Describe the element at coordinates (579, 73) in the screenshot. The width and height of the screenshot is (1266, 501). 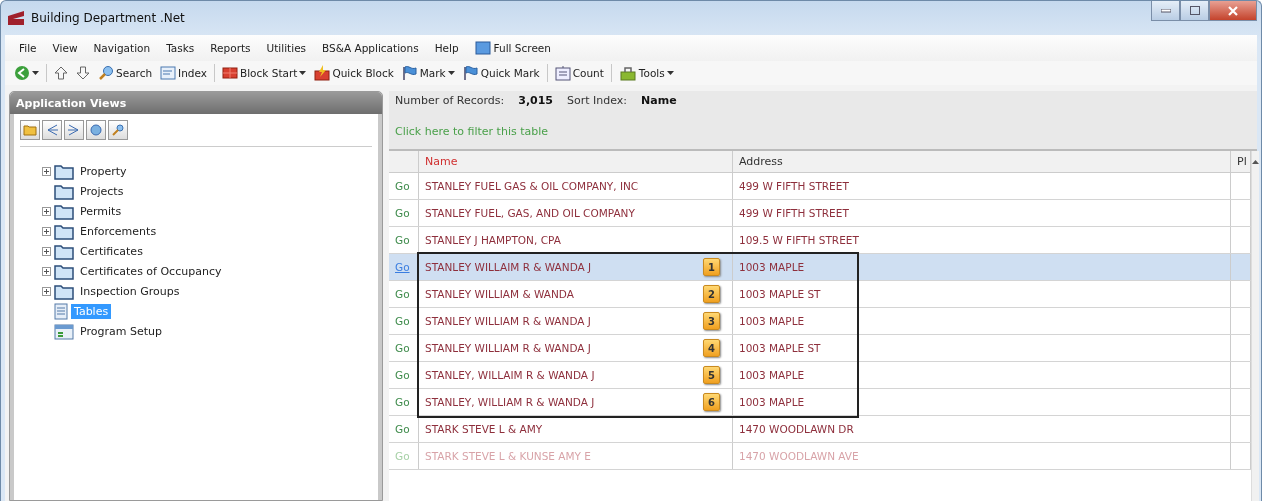
I see `toolbar-button: Count` at that location.